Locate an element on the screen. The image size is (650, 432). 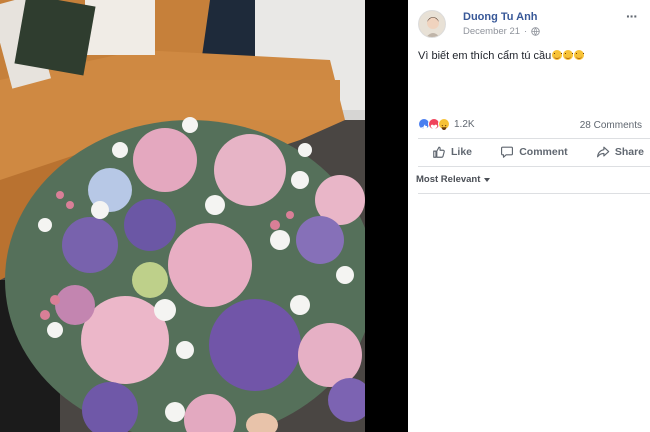
caption-text: Vì biết em thích cẩm tú cầu is located at coordinates (485, 56).